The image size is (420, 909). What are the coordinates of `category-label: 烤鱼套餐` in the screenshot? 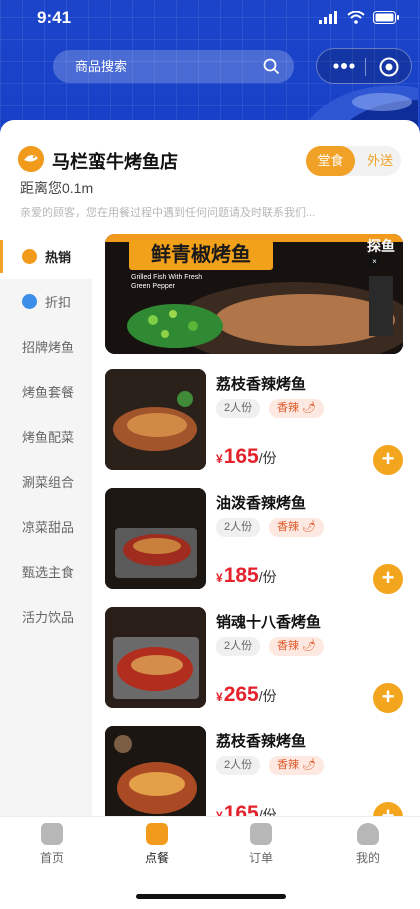 It's located at (48, 392).